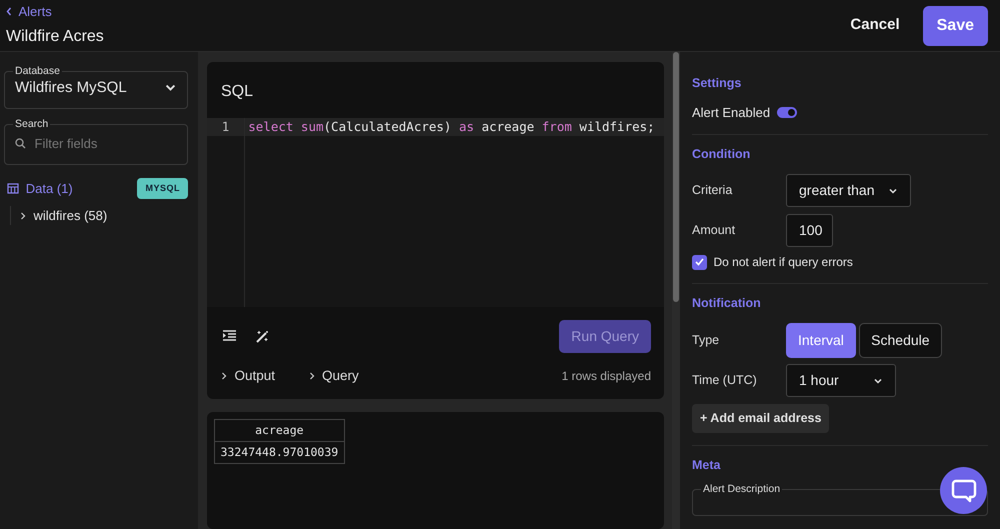 The height and width of the screenshot is (529, 1000). I want to click on checkmark-icon, so click(699, 262).